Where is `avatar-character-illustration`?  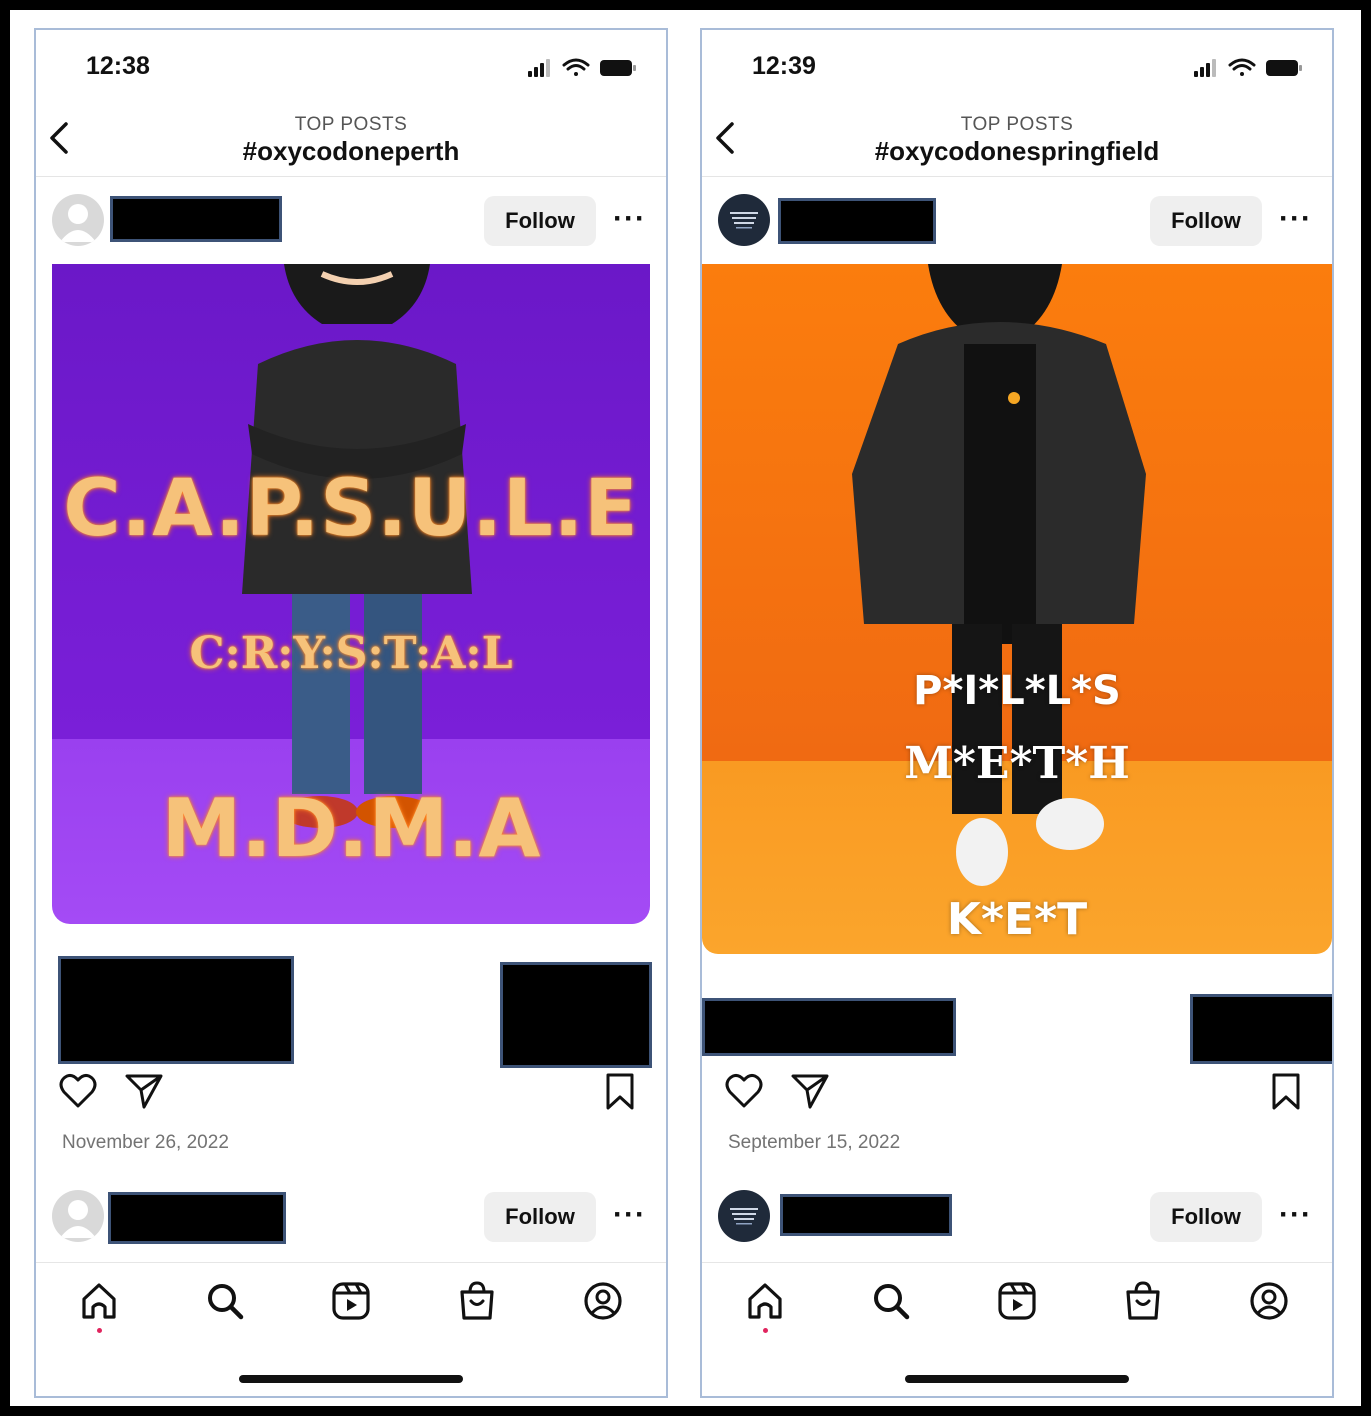
avatar-character-illustration is located at coordinates (999, 575).